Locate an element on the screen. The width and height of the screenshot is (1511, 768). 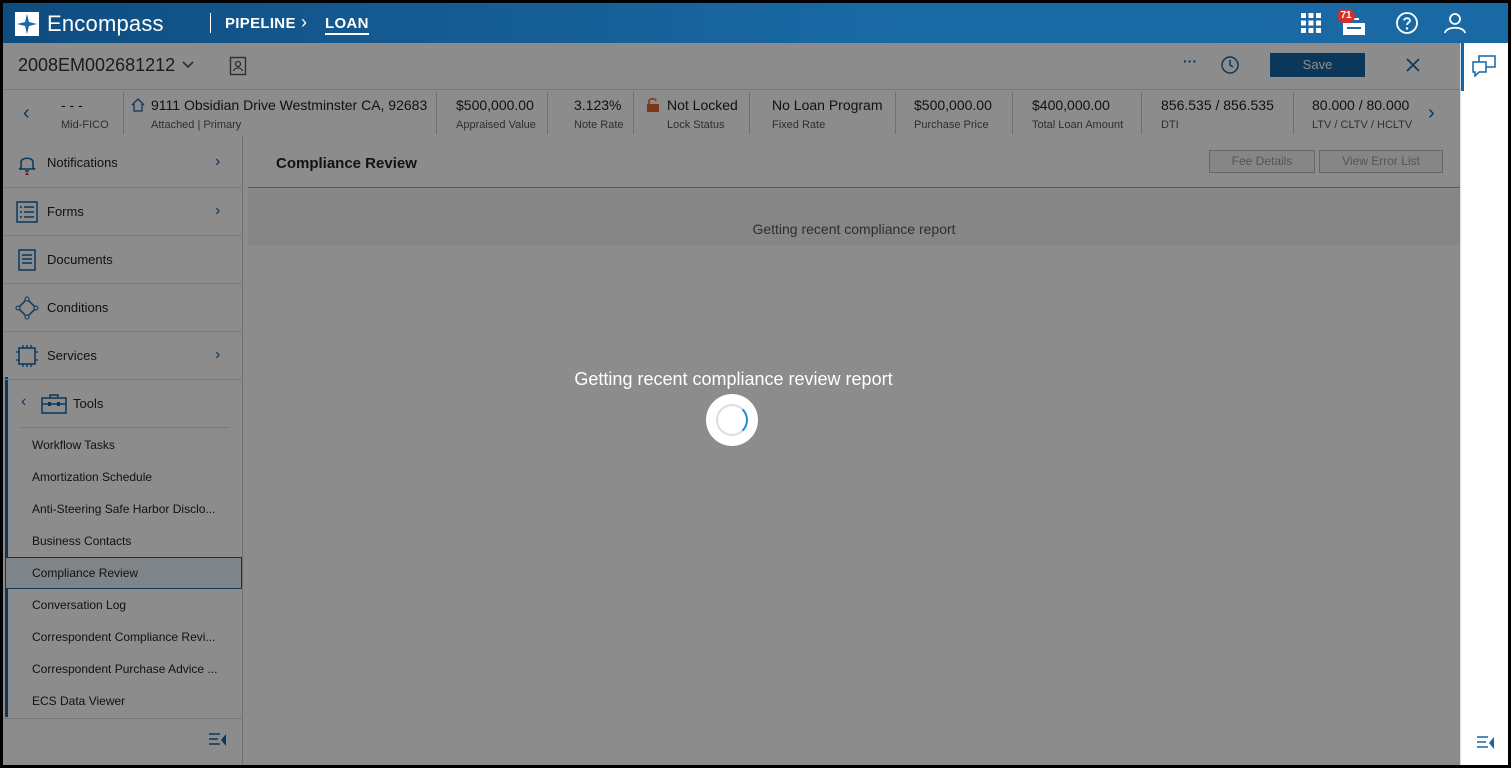
rail-active-indicator is located at coordinates (1462, 67).